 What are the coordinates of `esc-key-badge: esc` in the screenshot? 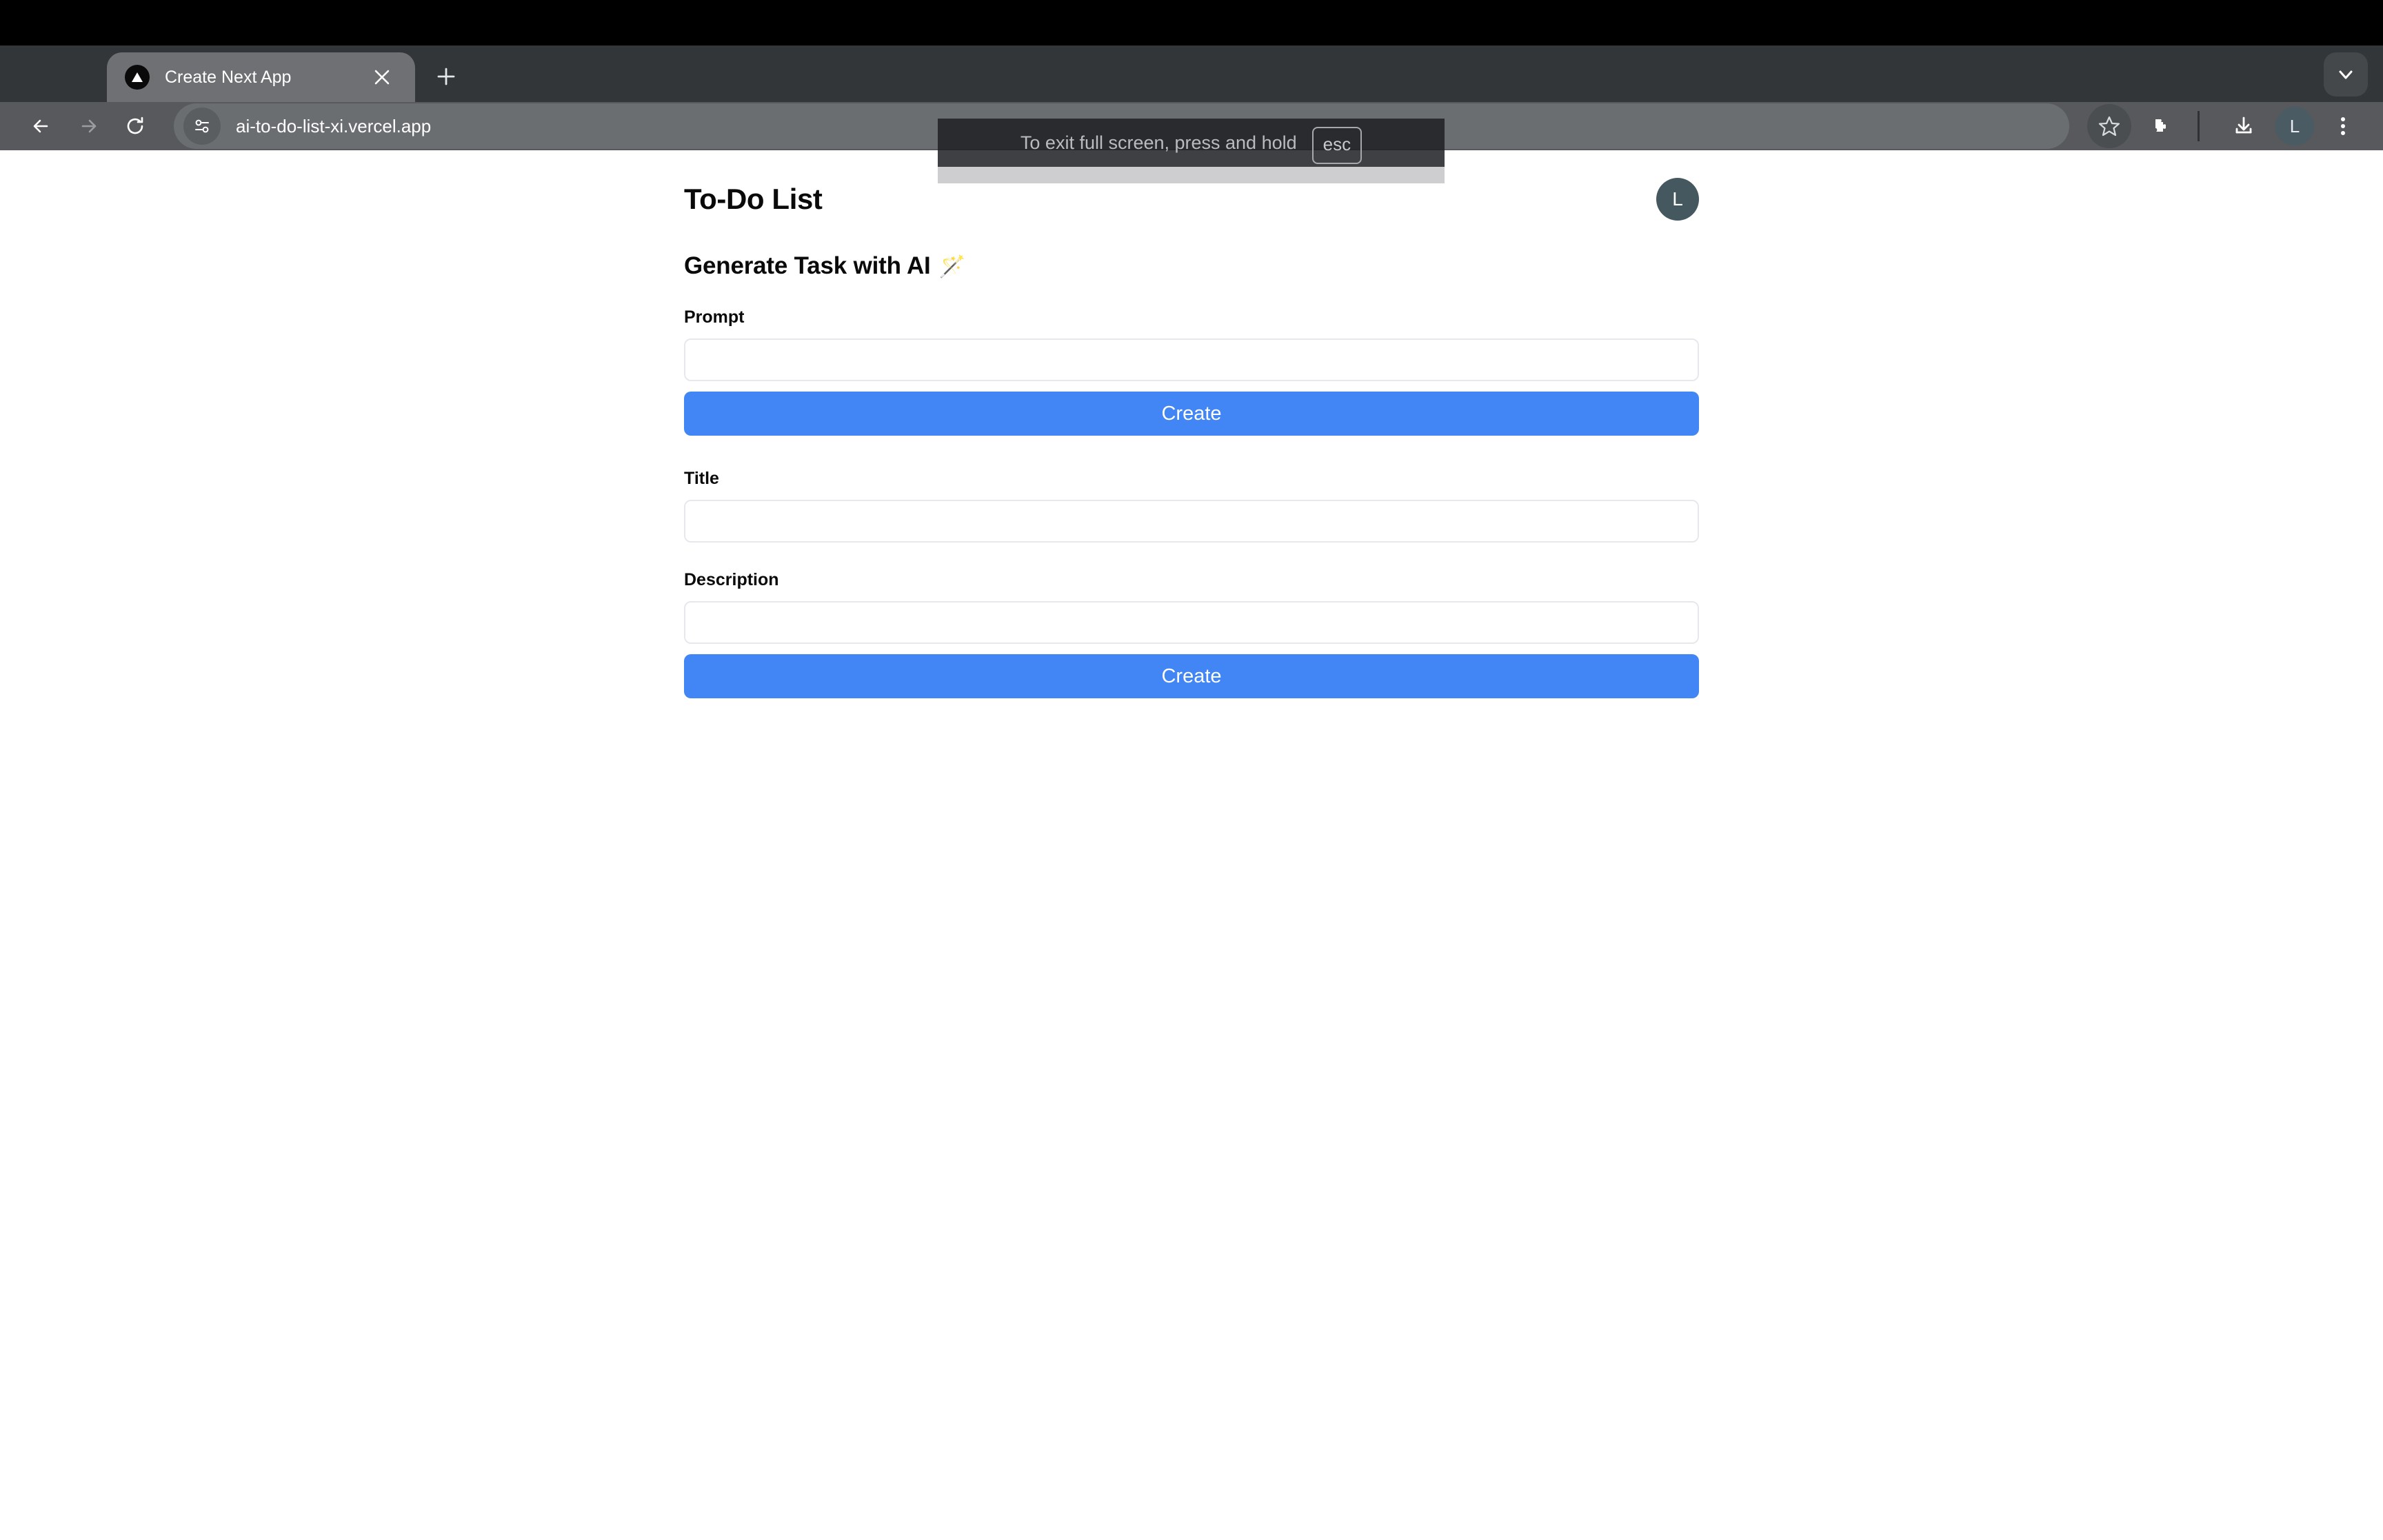 It's located at (1337, 145).